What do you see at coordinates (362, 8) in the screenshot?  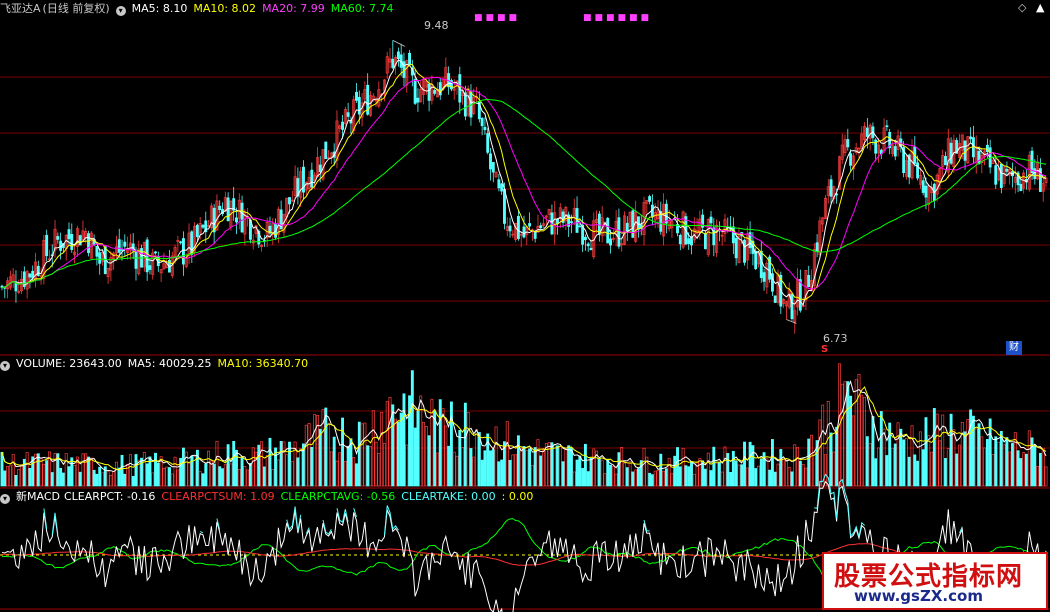 I see `ma60-value: MA60: 7.74` at bounding box center [362, 8].